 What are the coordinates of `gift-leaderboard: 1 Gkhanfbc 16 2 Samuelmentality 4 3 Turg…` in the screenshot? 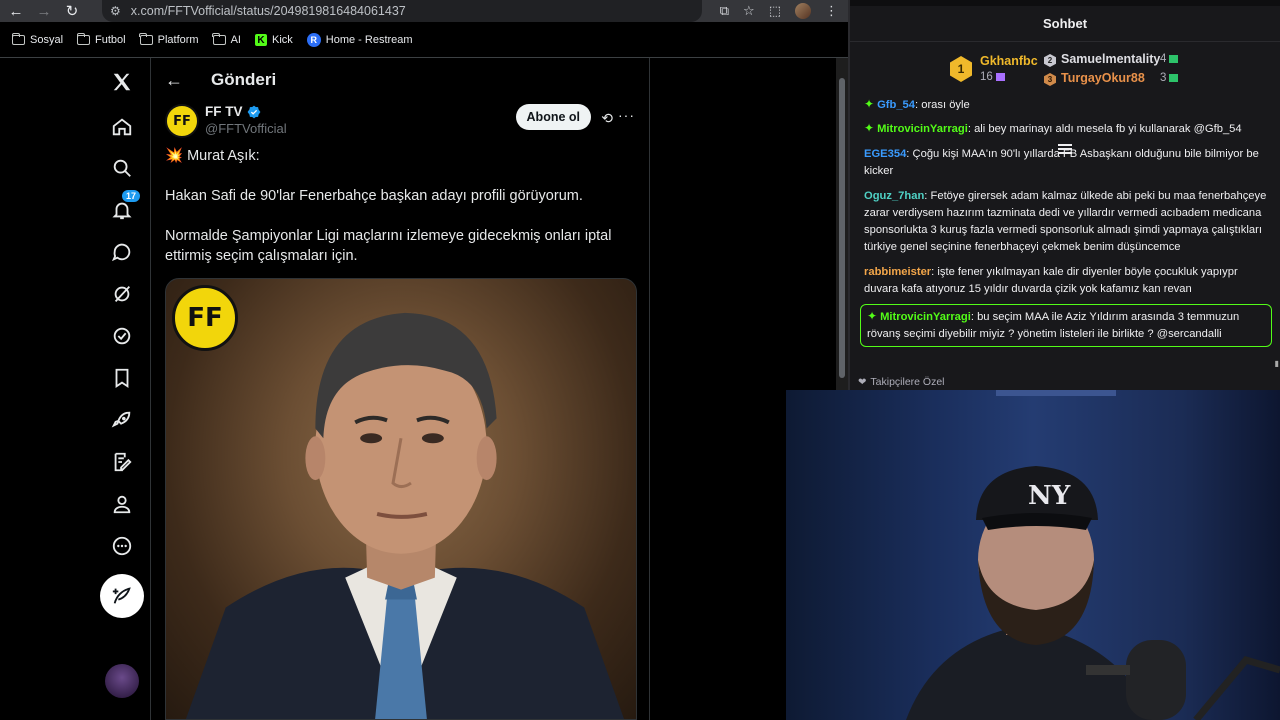 It's located at (1065, 101).